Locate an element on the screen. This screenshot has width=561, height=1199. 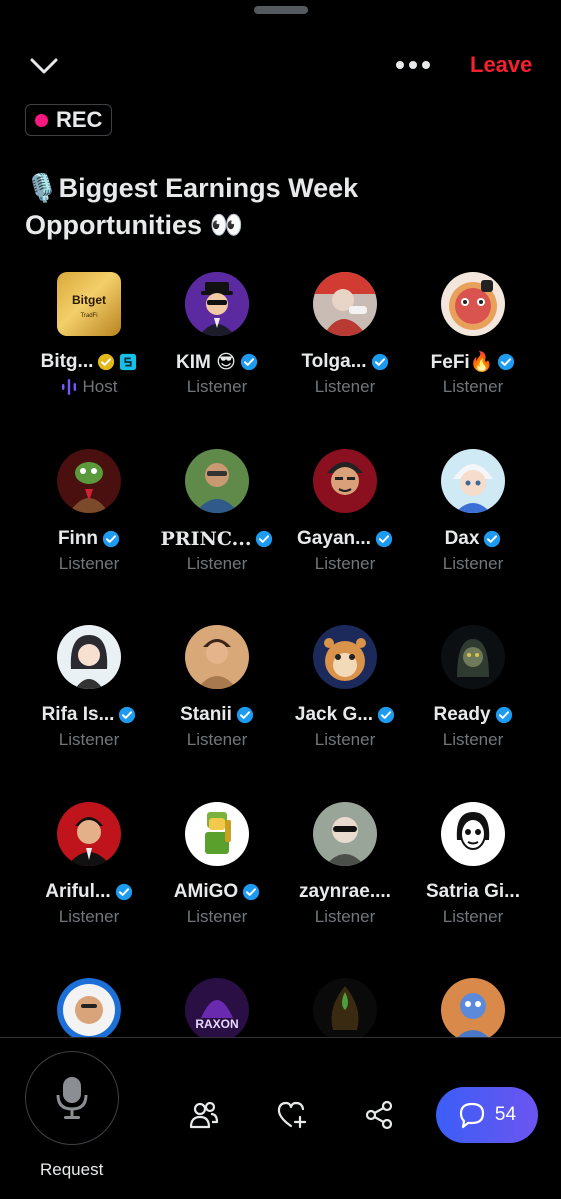
participant-card: Ariful... Listener is located at coordinates (89, 890).